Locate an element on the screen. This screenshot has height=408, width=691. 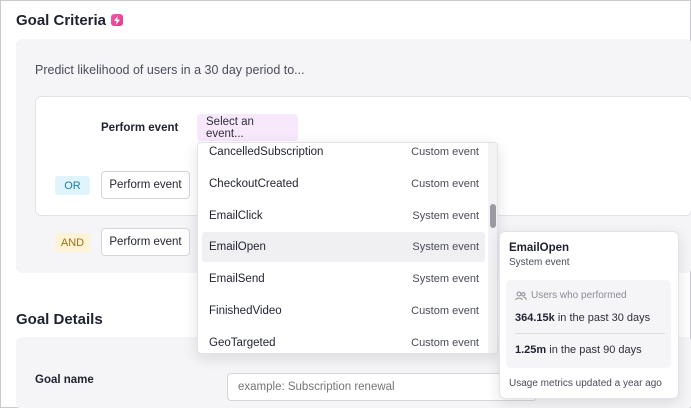
goal-details-title: Goal Details is located at coordinates (59, 319).